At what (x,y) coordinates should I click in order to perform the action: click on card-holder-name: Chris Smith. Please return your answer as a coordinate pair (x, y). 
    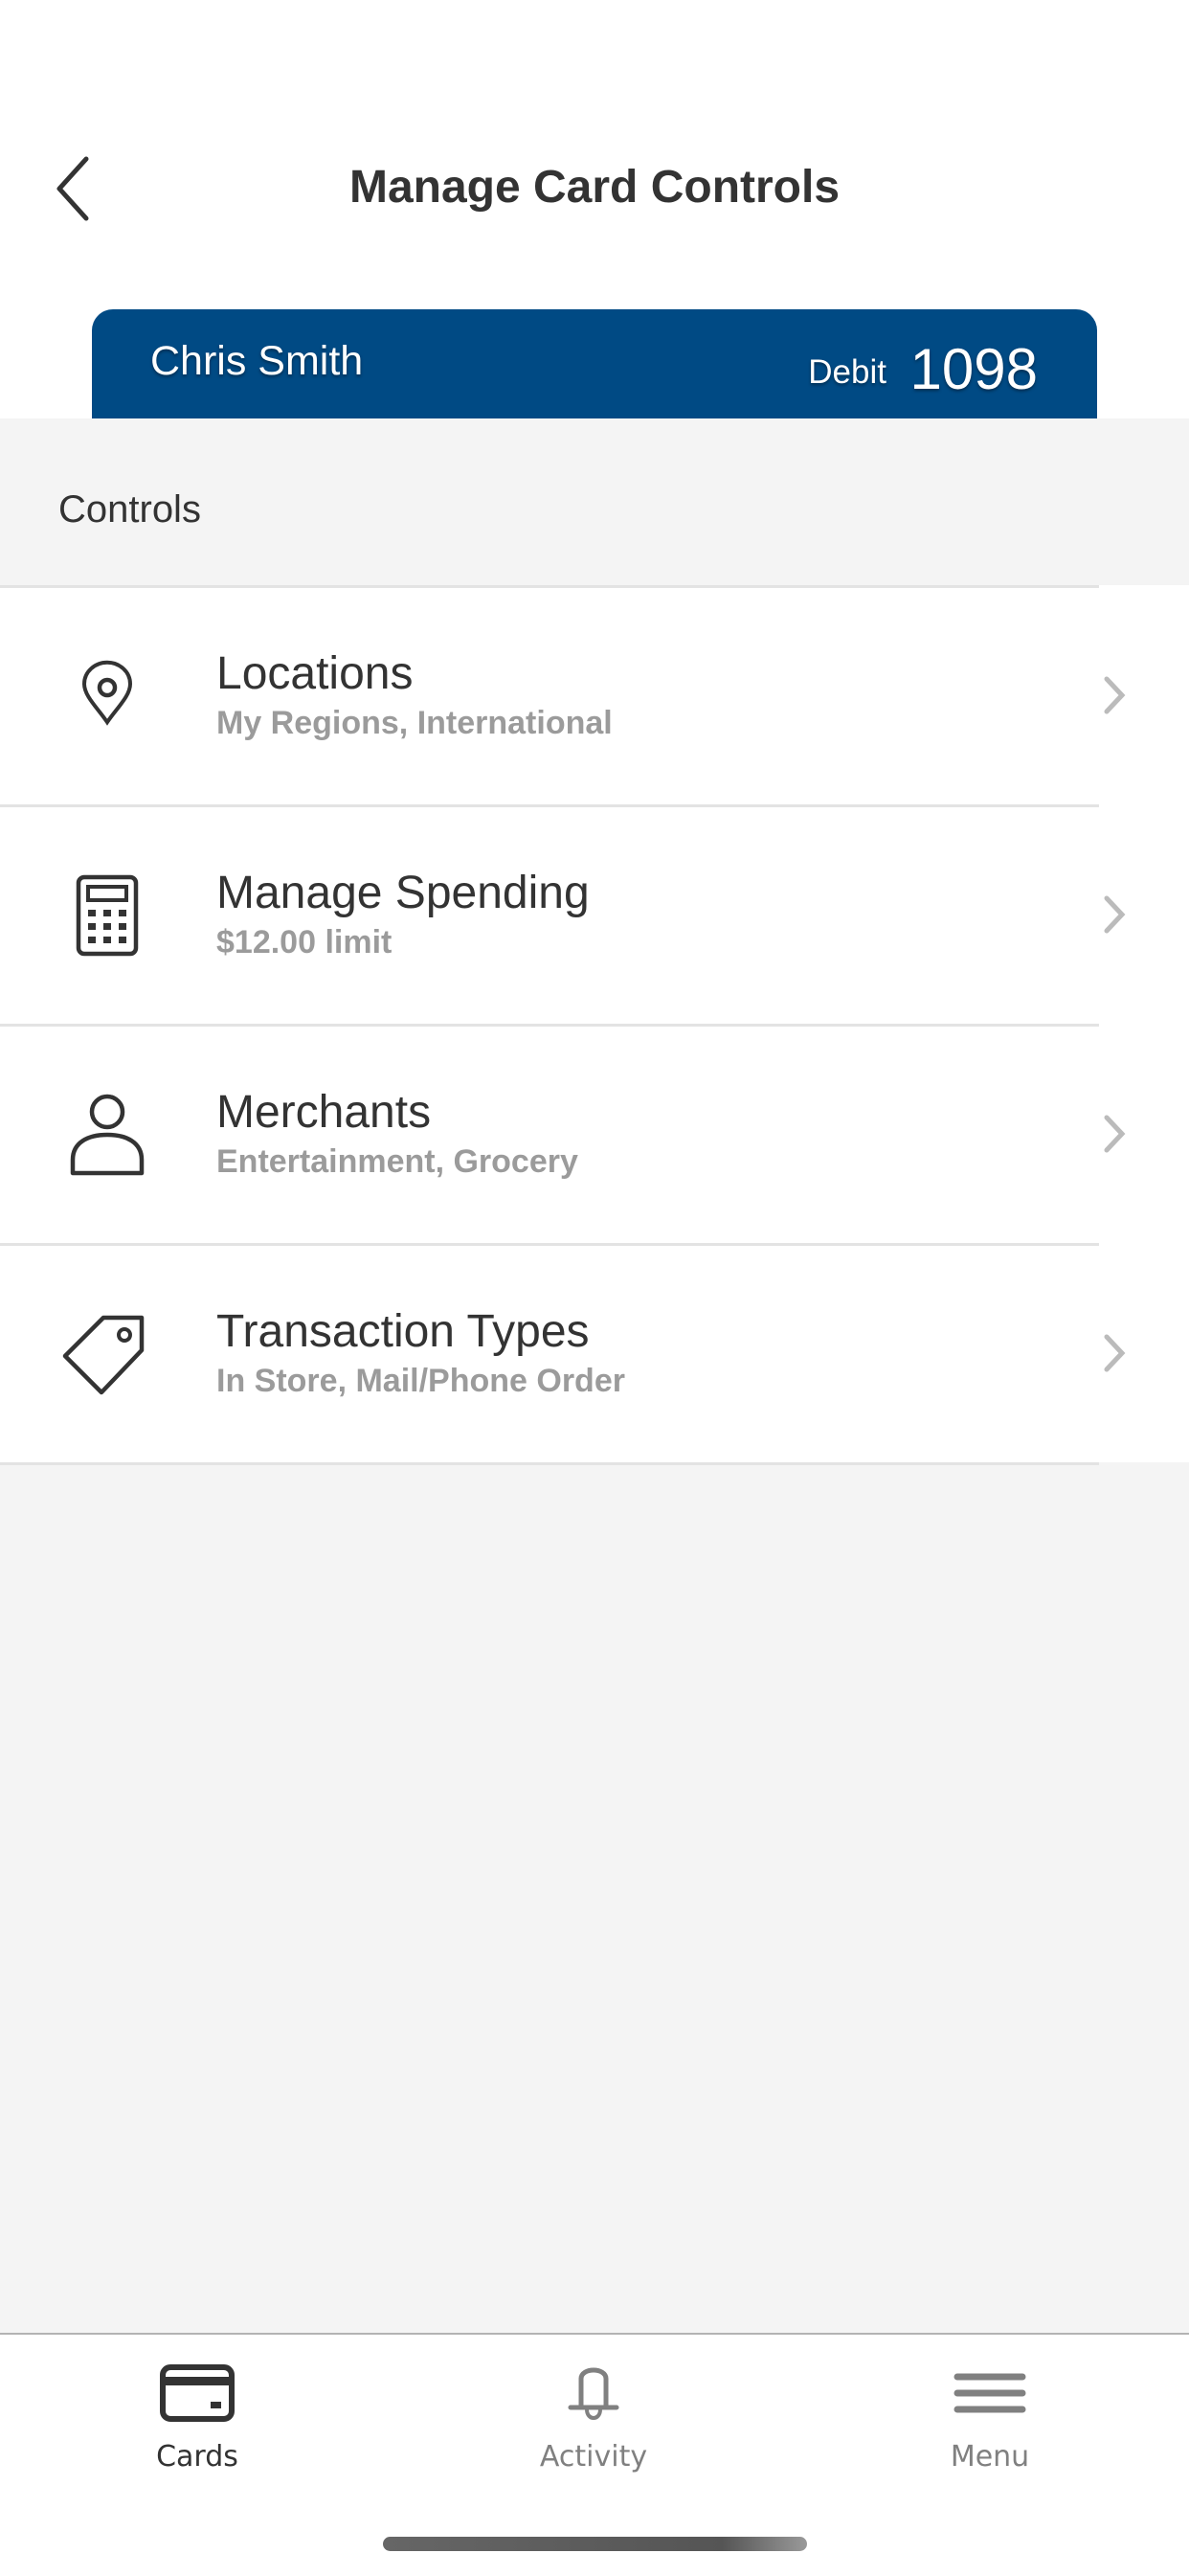
    Looking at the image, I should click on (257, 361).